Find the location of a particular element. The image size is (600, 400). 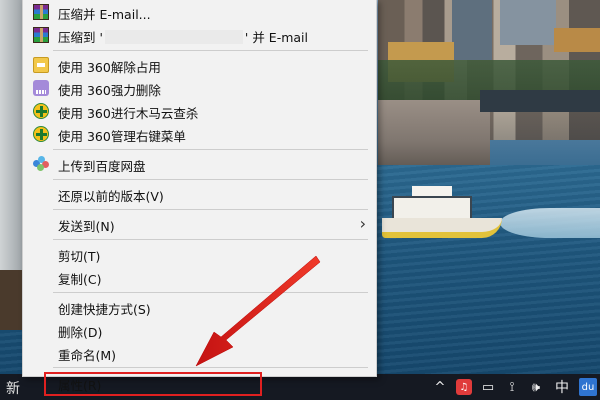

menu-item-360-unlock: 使用 360解除占用 is located at coordinates (199, 65).